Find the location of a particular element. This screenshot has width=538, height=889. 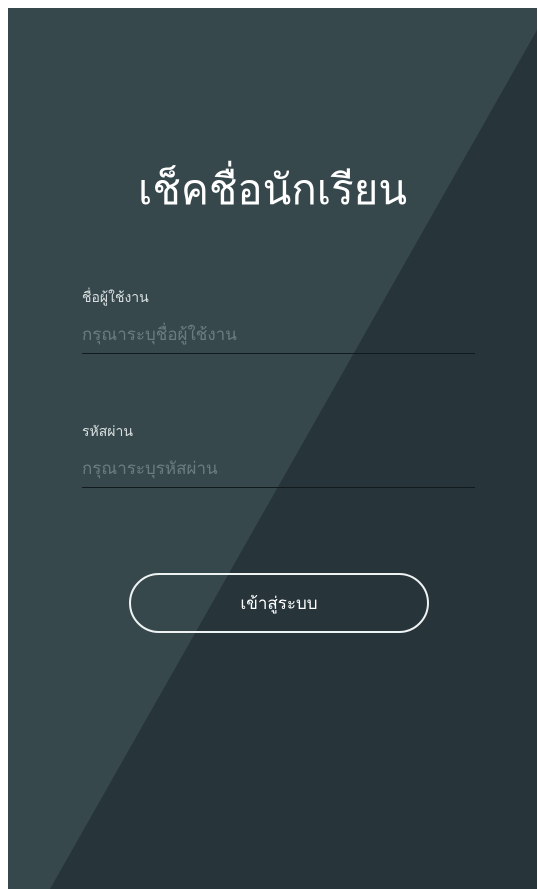

page-title: เช็คชื่อนักเรียน is located at coordinates (272, 189).